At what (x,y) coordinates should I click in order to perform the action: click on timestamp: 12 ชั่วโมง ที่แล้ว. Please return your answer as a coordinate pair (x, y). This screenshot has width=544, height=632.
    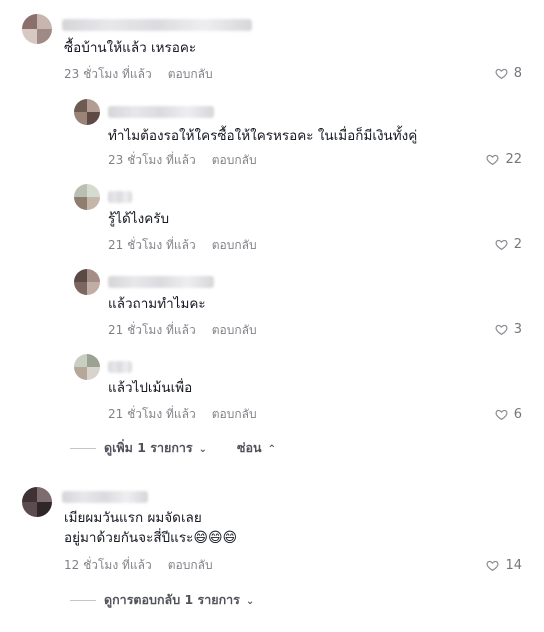
    Looking at the image, I should click on (108, 565).